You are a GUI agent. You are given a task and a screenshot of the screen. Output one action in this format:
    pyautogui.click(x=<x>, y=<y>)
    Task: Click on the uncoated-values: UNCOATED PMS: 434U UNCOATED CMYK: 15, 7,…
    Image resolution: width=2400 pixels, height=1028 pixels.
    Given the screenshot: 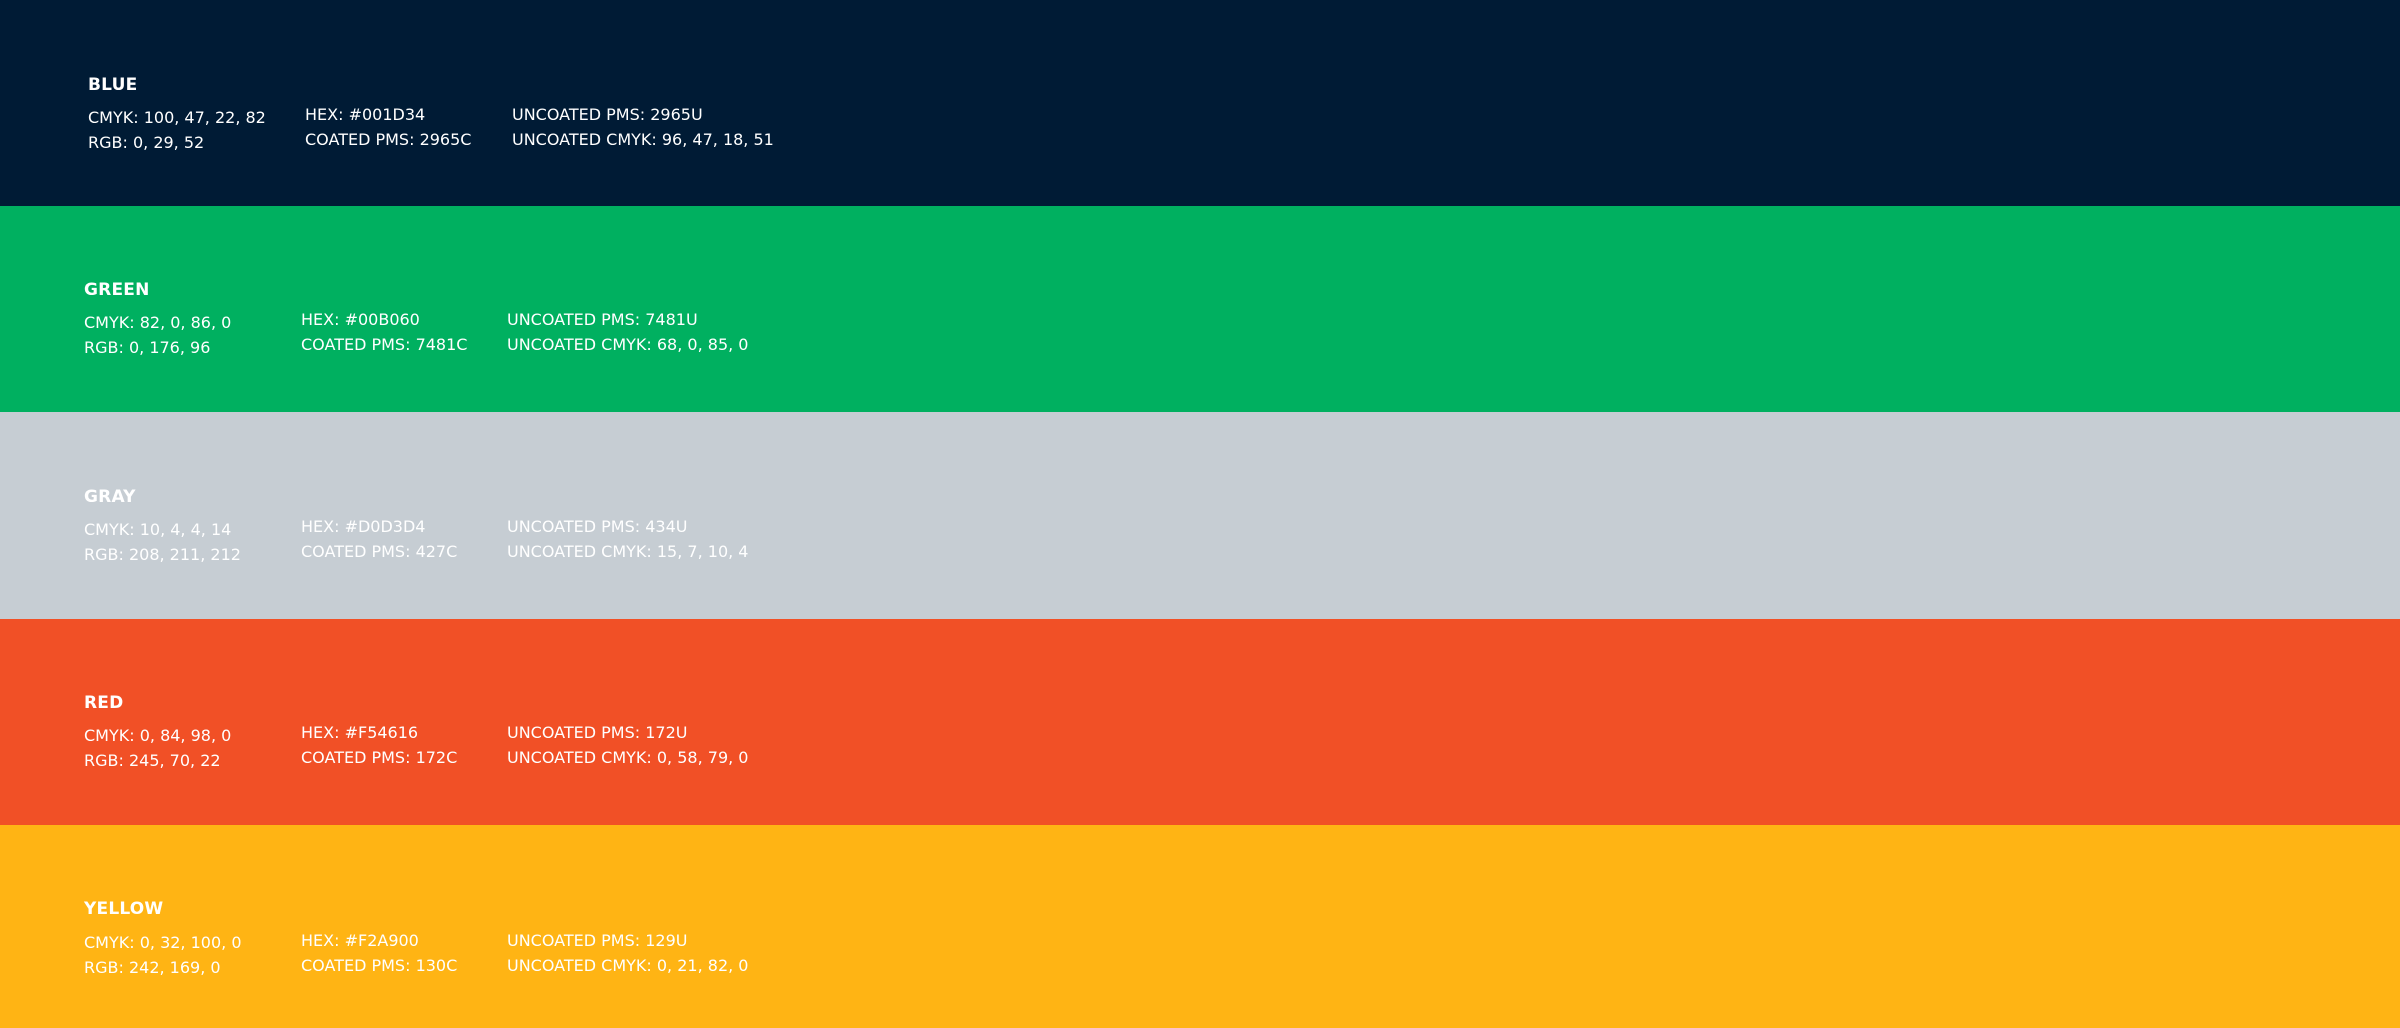 What is the action you would take?
    pyautogui.click(x=627, y=539)
    